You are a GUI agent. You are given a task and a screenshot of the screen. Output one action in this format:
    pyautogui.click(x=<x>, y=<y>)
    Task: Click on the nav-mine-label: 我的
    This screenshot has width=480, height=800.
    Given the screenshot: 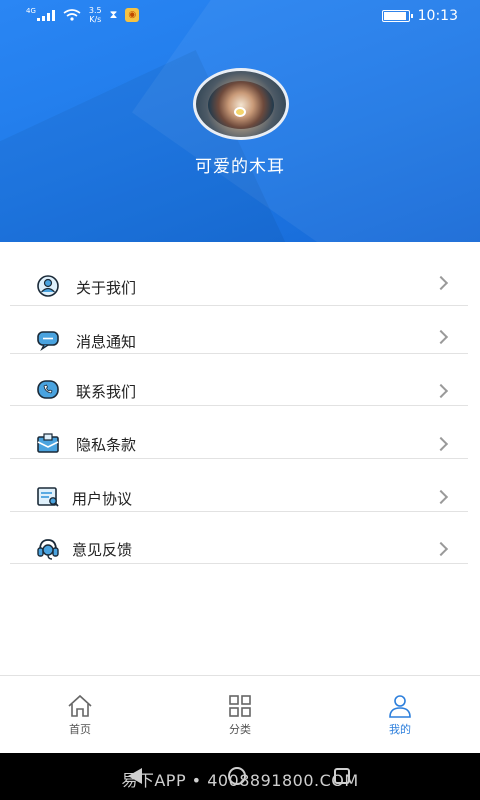 What is the action you would take?
    pyautogui.click(x=400, y=729)
    